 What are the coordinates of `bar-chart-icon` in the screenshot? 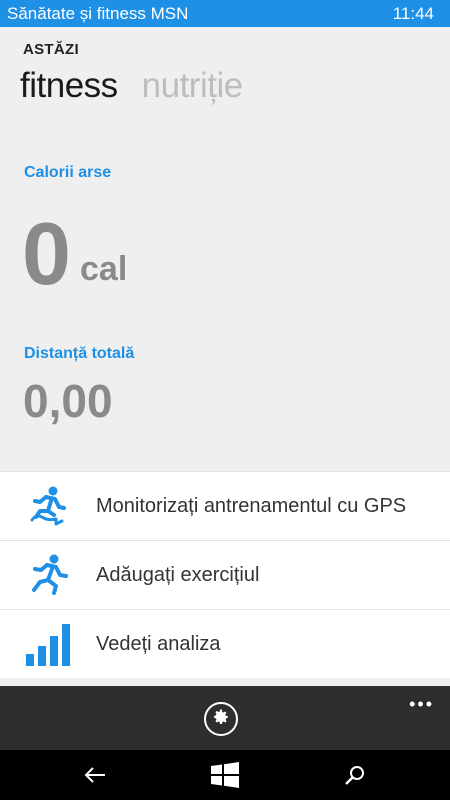 It's located at (48, 644).